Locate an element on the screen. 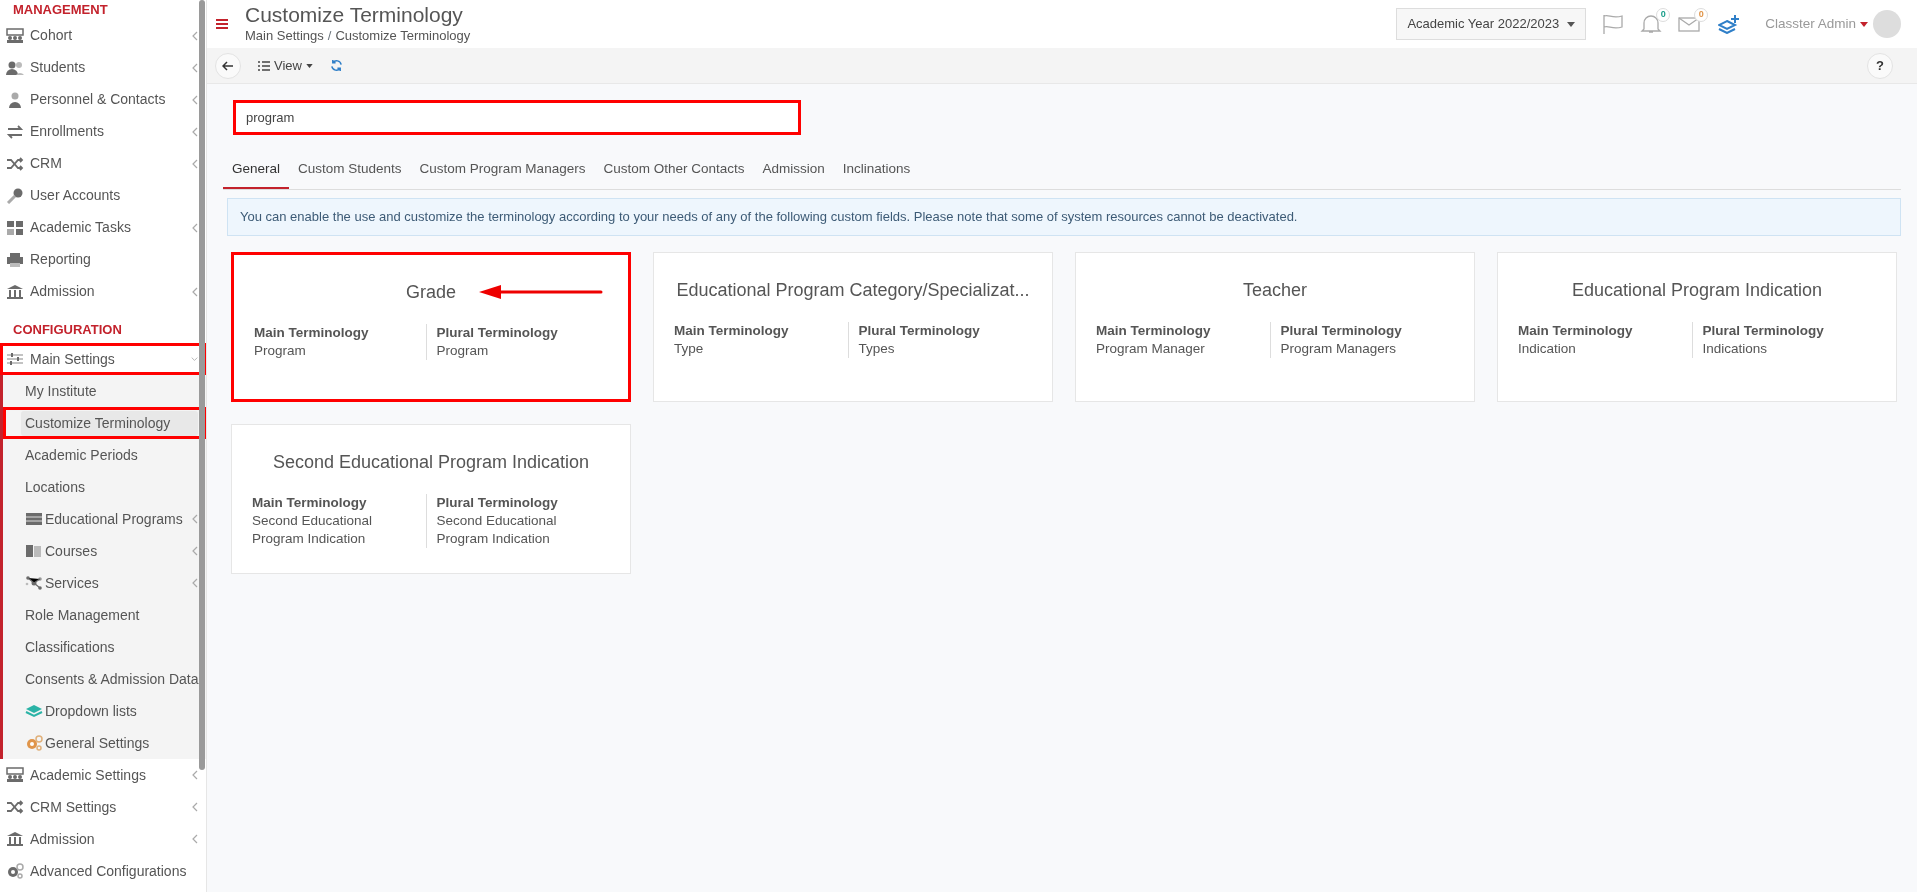  users-icon is located at coordinates (15, 67).